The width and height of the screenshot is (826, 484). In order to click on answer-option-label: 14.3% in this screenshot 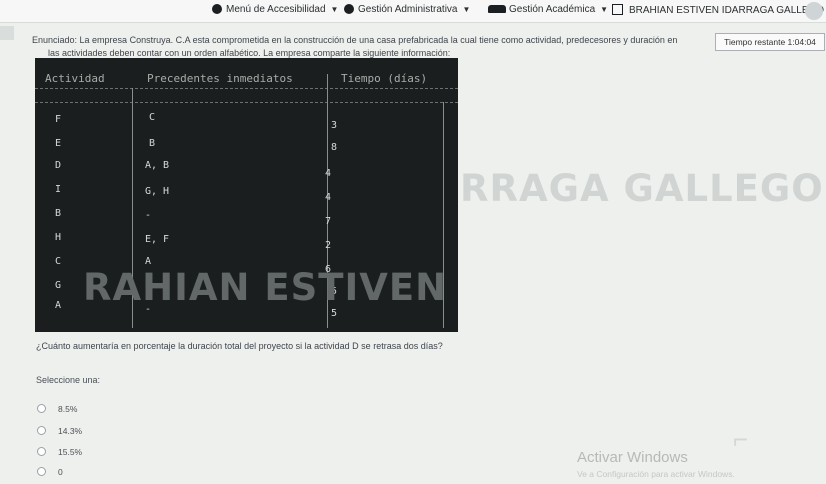, I will do `click(70, 431)`.